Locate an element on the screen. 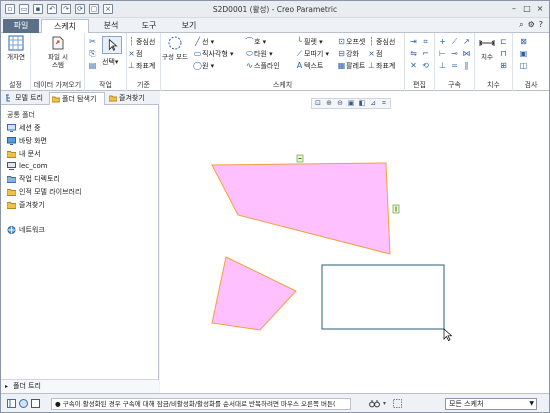 Image resolution: width=550 pixels, height=413 pixels. ellipse-button: ⬭타원 ▾ is located at coordinates (259, 53).